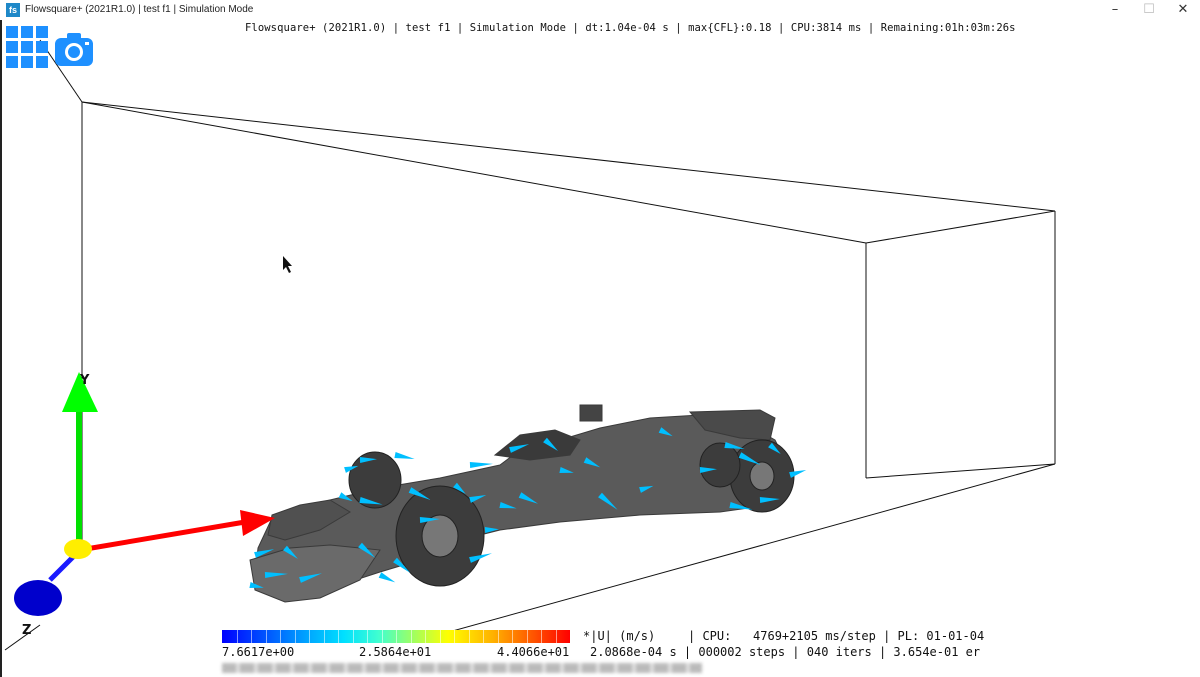 Image resolution: width=1200 pixels, height=677 pixels. What do you see at coordinates (375, 480) in the screenshot?
I see `wheel-front-right` at bounding box center [375, 480].